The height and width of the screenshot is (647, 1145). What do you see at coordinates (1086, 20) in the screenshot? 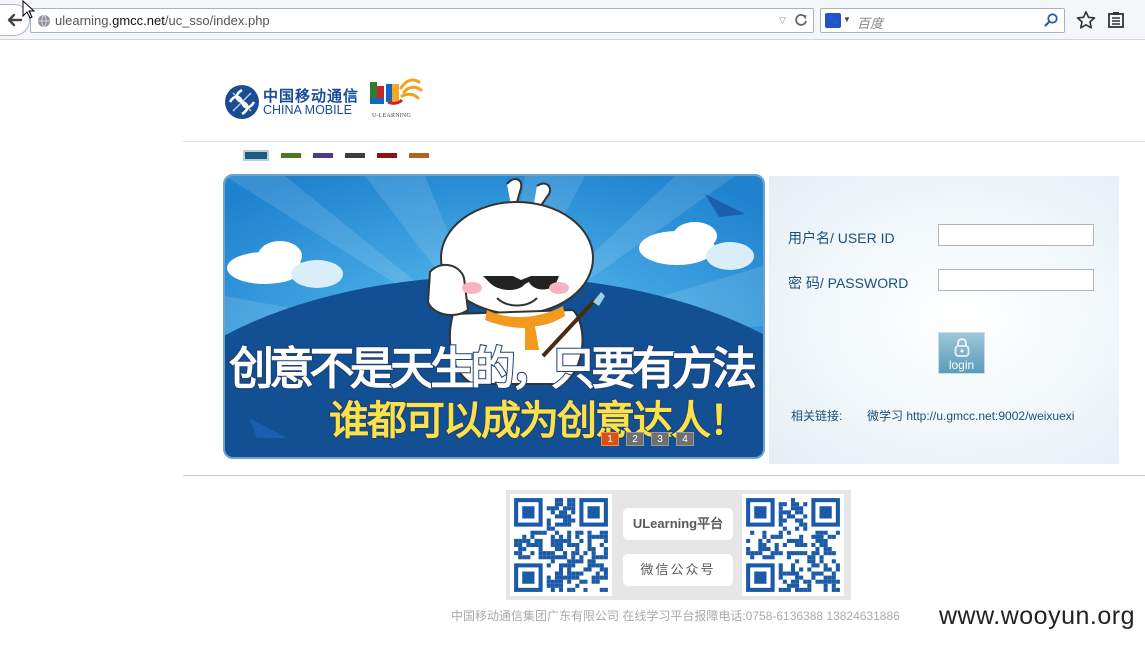
I see `bookmark-star-icon` at bounding box center [1086, 20].